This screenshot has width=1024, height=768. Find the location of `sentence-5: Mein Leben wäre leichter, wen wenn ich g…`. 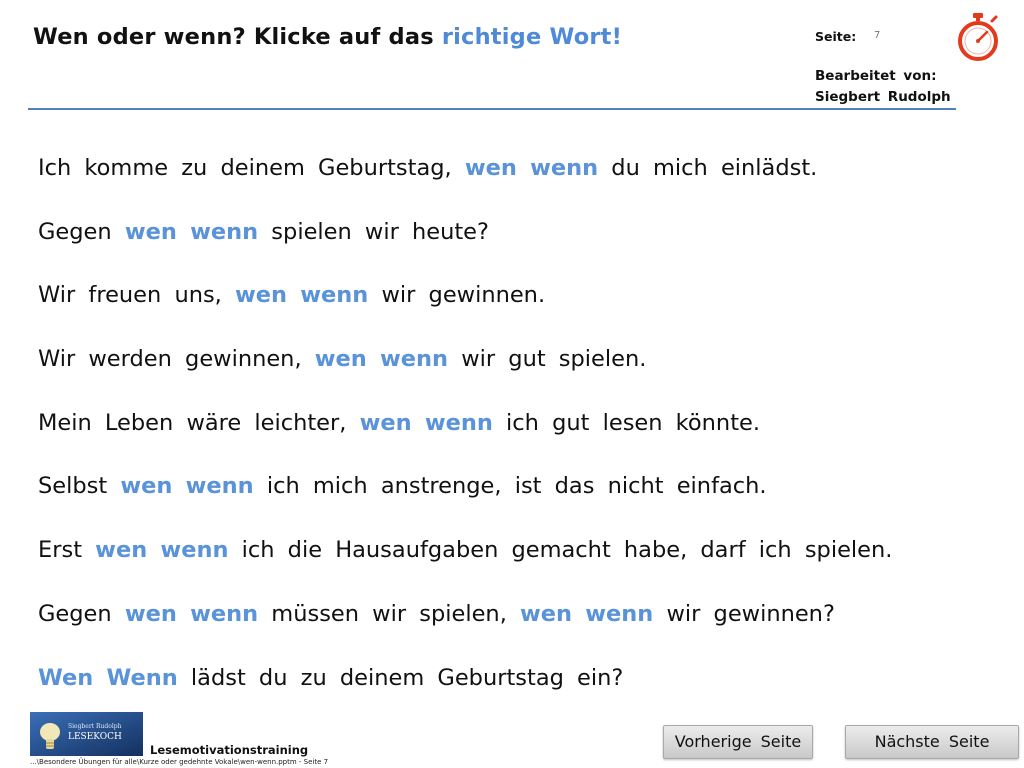

sentence-5: Mein Leben wäre leichter, wen wenn ich g… is located at coordinates (465, 436).